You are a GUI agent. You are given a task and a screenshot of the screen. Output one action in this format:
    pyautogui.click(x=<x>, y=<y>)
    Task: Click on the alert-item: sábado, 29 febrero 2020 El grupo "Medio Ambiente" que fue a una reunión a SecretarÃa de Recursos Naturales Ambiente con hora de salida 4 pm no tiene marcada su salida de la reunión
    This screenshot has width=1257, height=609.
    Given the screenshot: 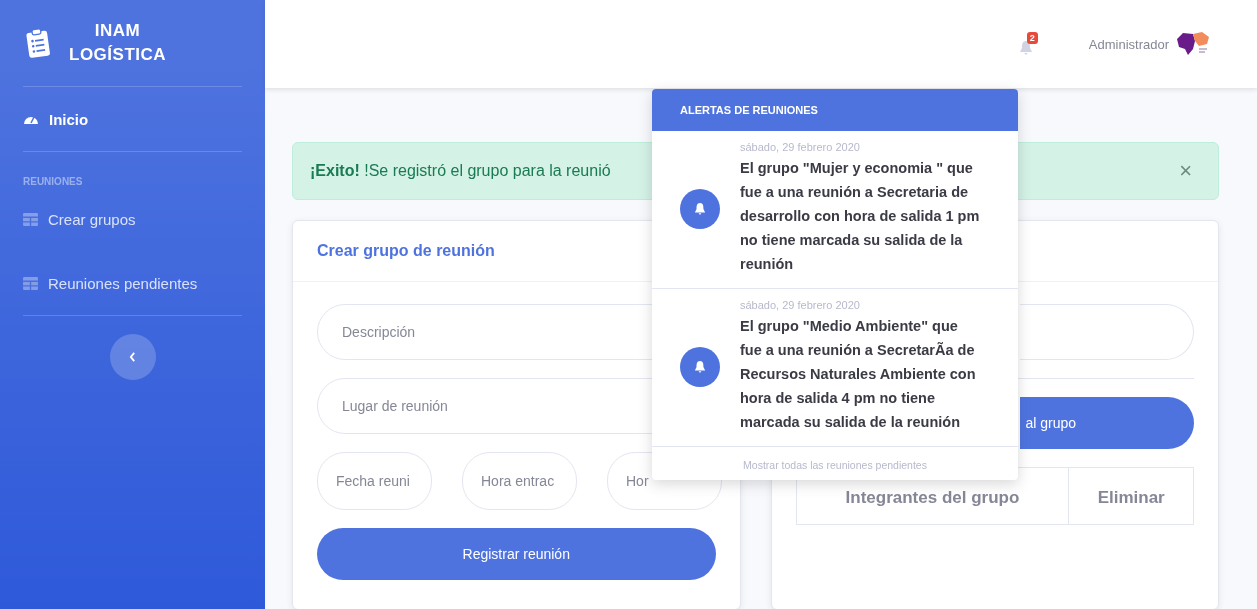 What is the action you would take?
    pyautogui.click(x=835, y=368)
    